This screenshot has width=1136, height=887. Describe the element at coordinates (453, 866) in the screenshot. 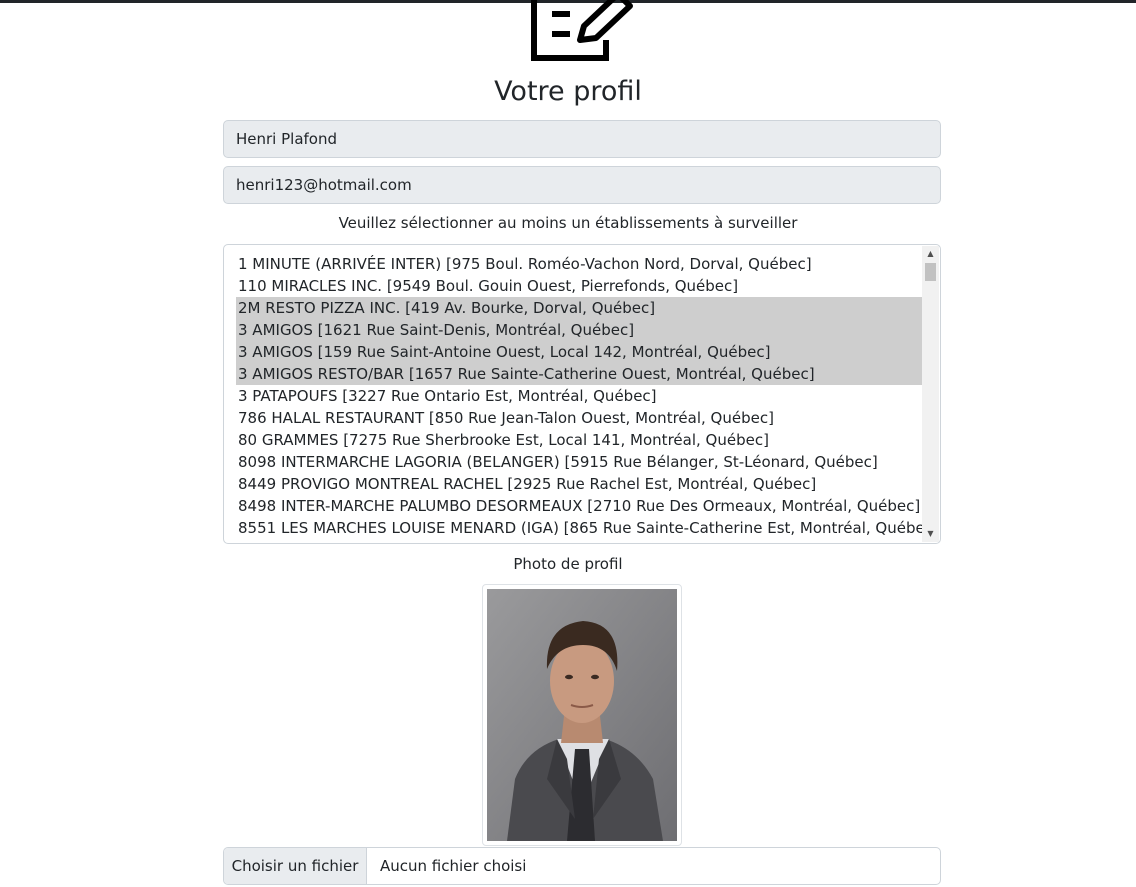

I see `file-status: Aucun fichier choisi` at that location.